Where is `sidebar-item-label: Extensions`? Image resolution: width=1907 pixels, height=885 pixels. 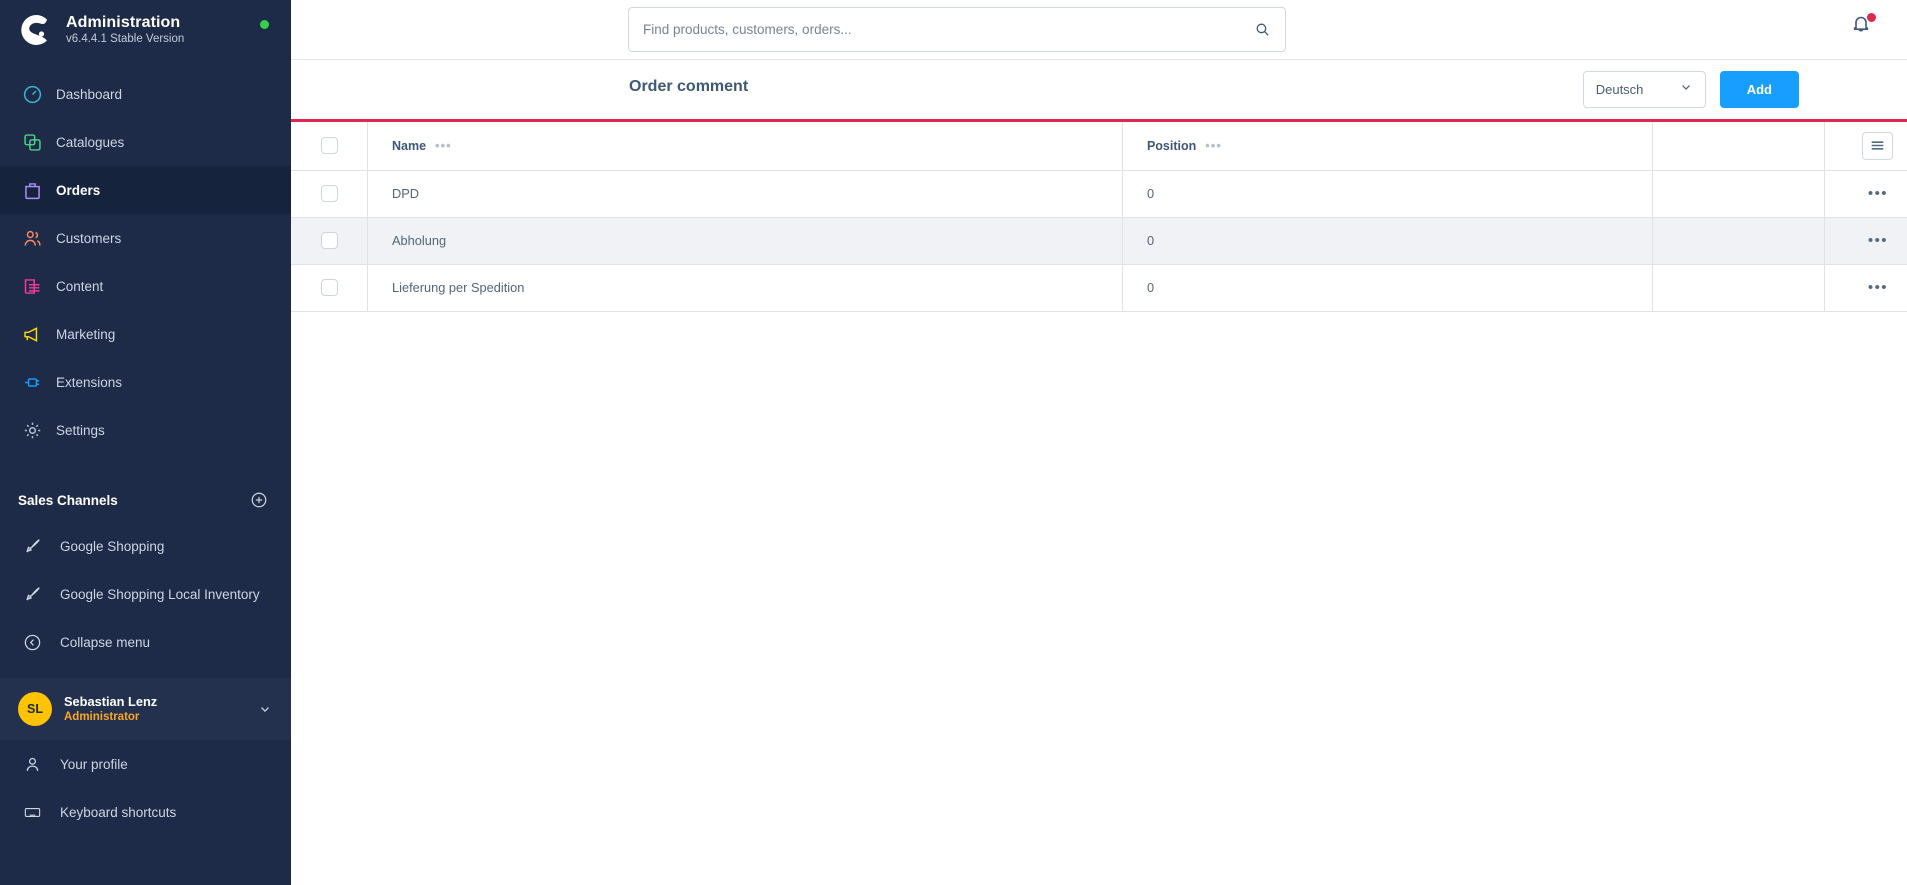
sidebar-item-label: Extensions is located at coordinates (89, 382).